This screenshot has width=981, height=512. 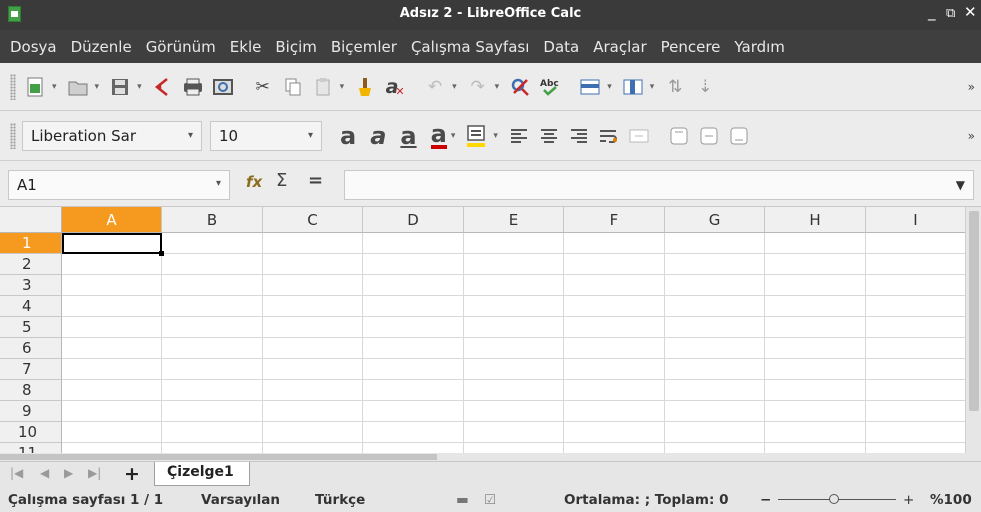 What do you see at coordinates (348, 136) in the screenshot?
I see `bold-button: a` at bounding box center [348, 136].